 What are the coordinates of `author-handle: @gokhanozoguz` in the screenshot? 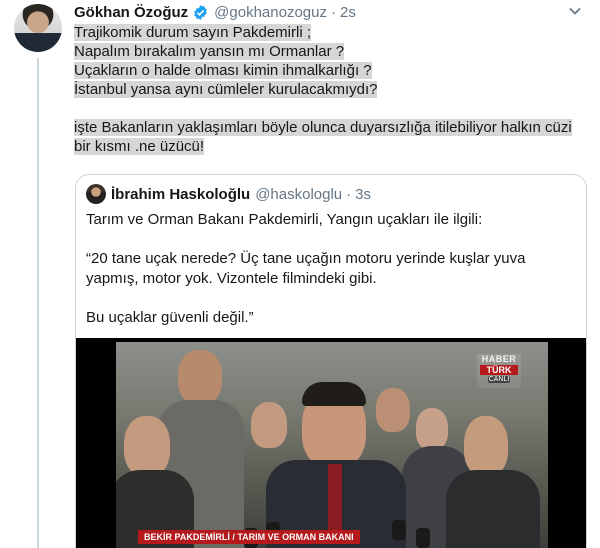 It's located at (270, 12).